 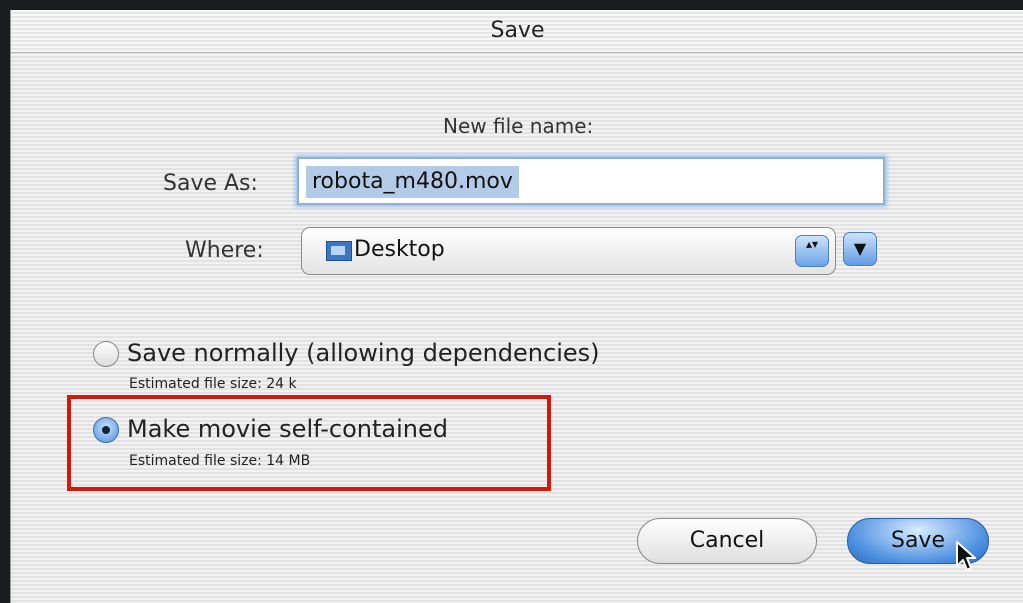 What do you see at coordinates (812, 251) in the screenshot?
I see `updown-arrows-icon: ▴▾` at bounding box center [812, 251].